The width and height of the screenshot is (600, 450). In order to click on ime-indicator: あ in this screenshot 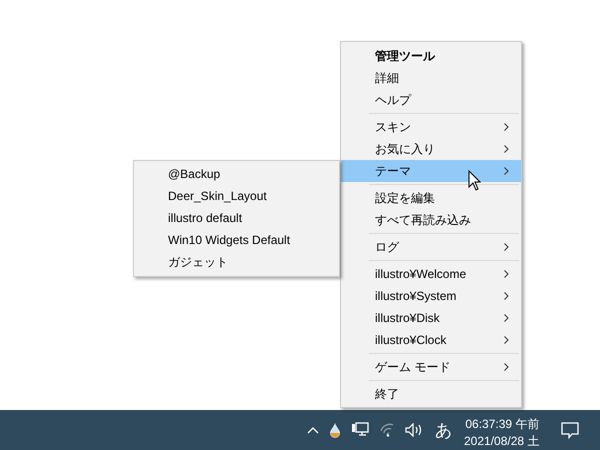, I will do `click(443, 430)`.